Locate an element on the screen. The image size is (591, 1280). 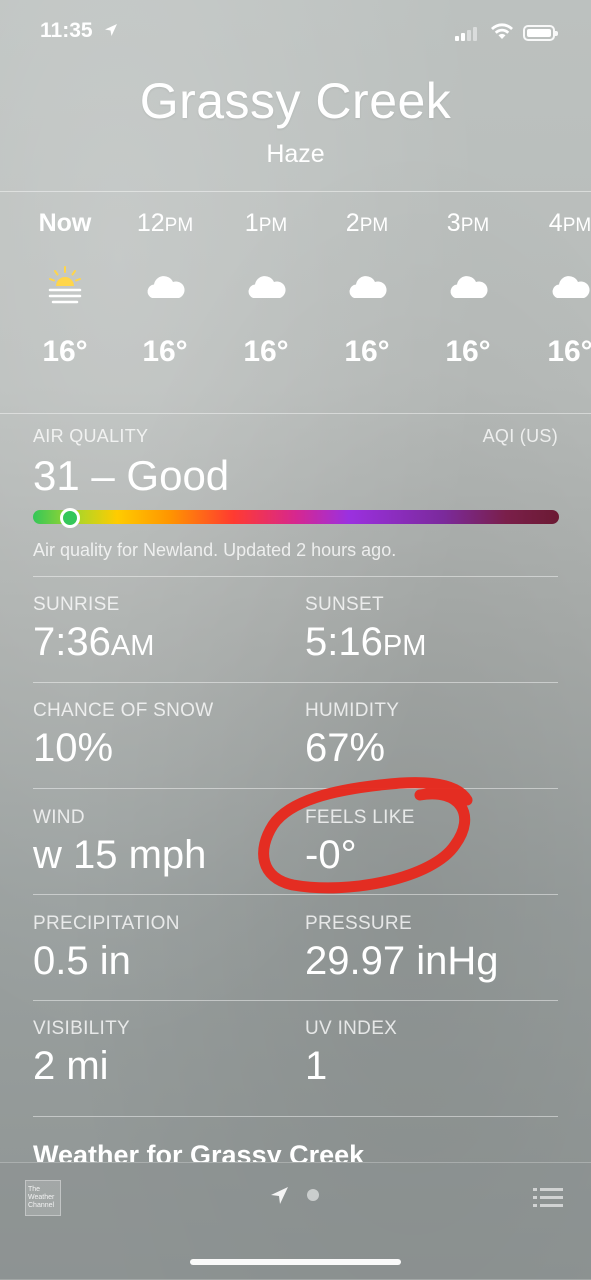
hour-label: 3PM is located at coordinates (468, 223).